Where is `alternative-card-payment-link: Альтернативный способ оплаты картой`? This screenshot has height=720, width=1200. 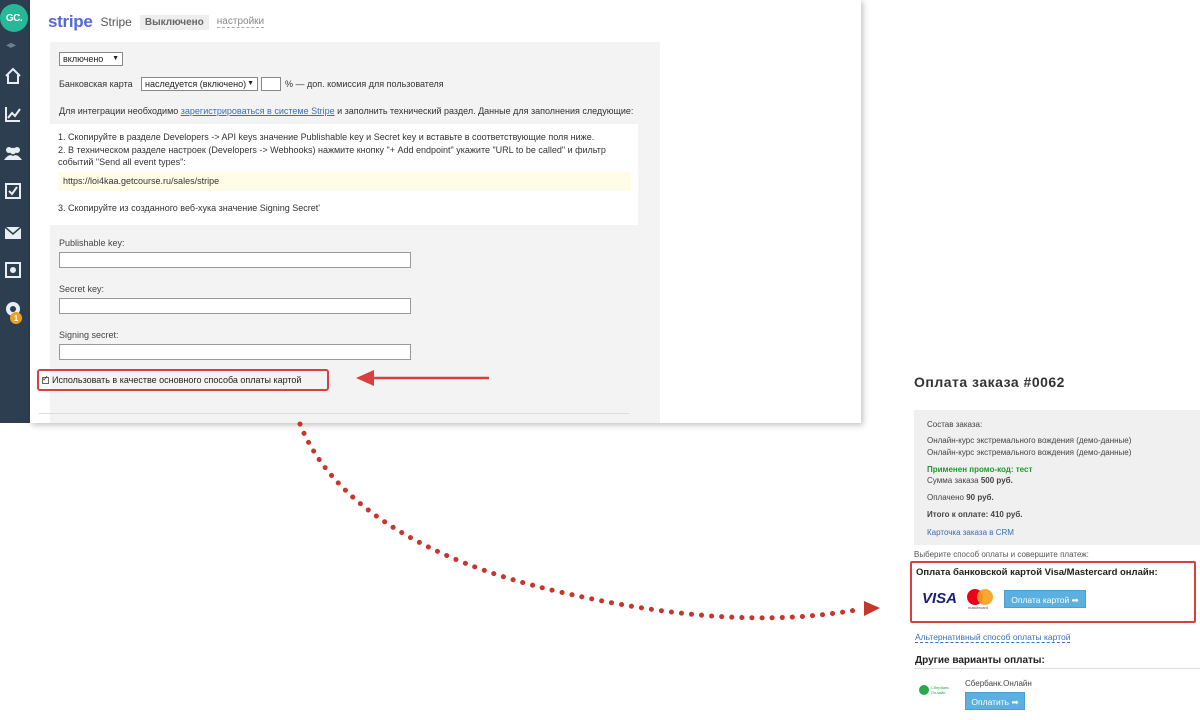
alternative-card-payment-link: Альтернативный способ оплаты картой is located at coordinates (993, 637).